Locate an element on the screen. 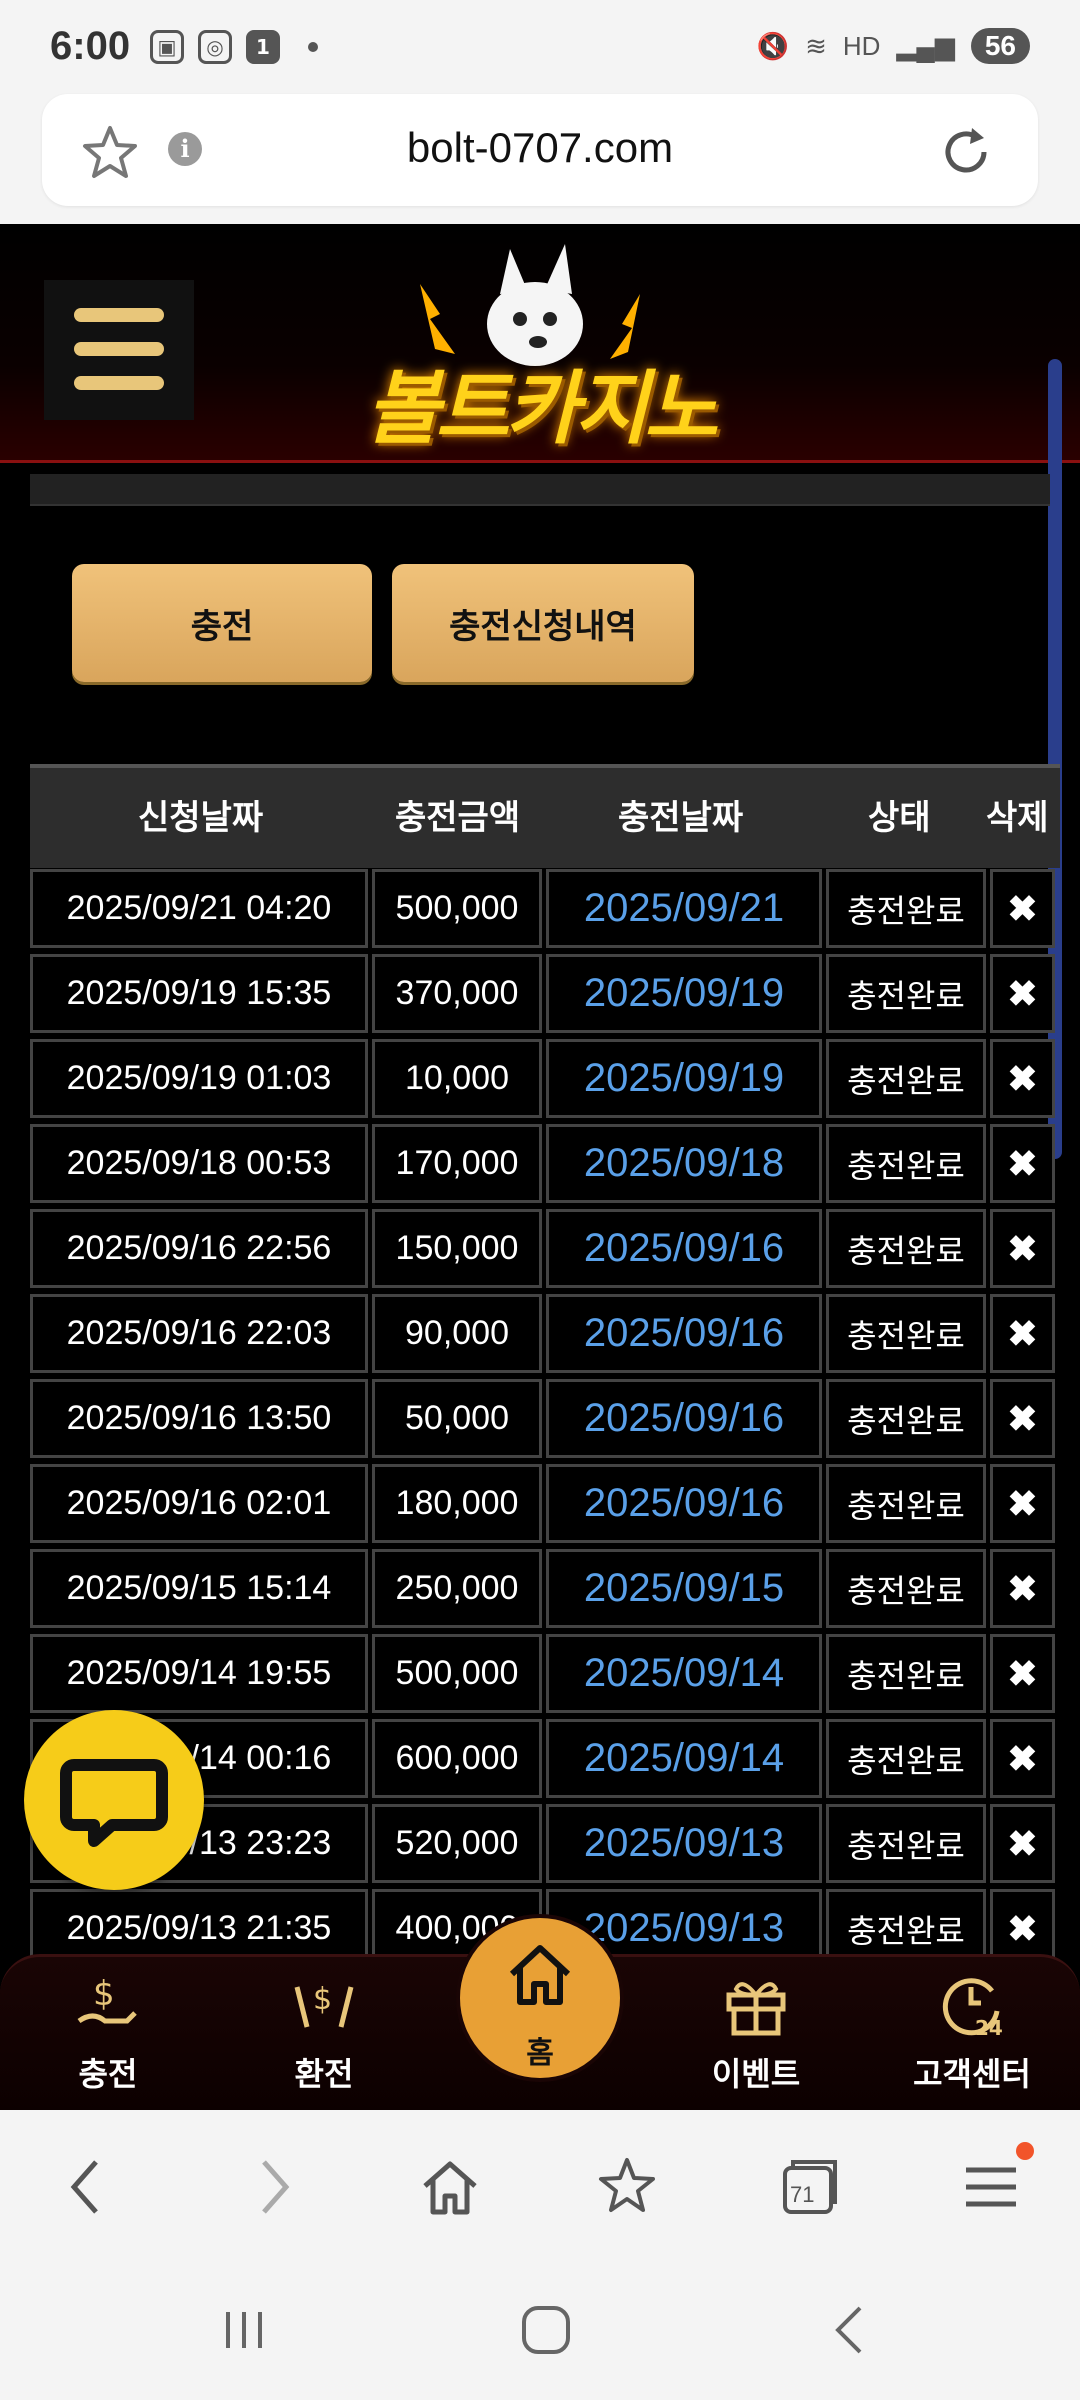  nav-support-label: 고객센터 is located at coordinates (972, 2074).